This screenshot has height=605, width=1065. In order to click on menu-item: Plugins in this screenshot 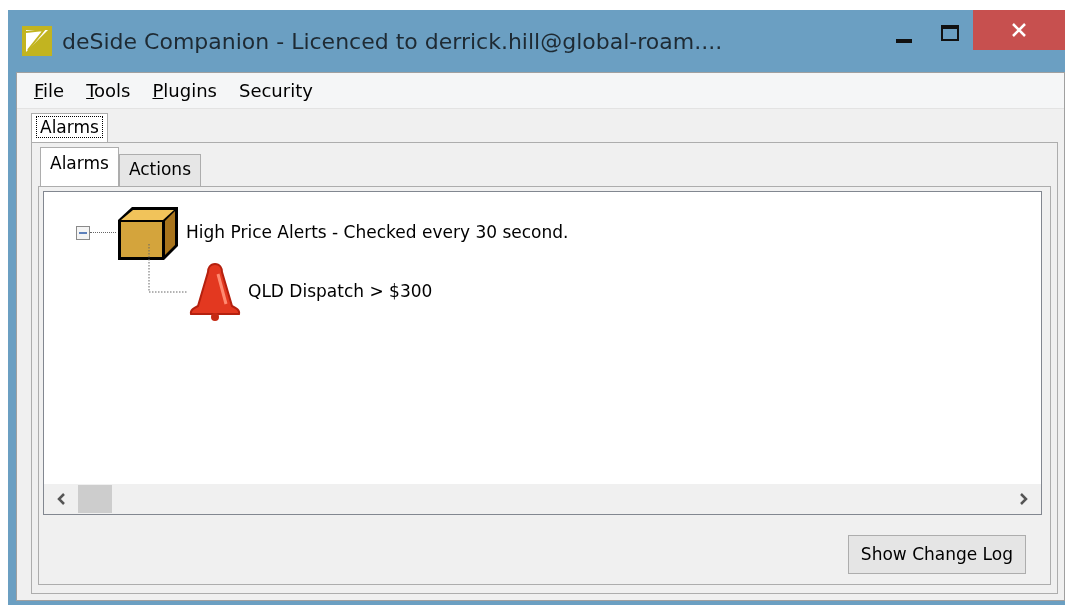, I will do `click(184, 90)`.